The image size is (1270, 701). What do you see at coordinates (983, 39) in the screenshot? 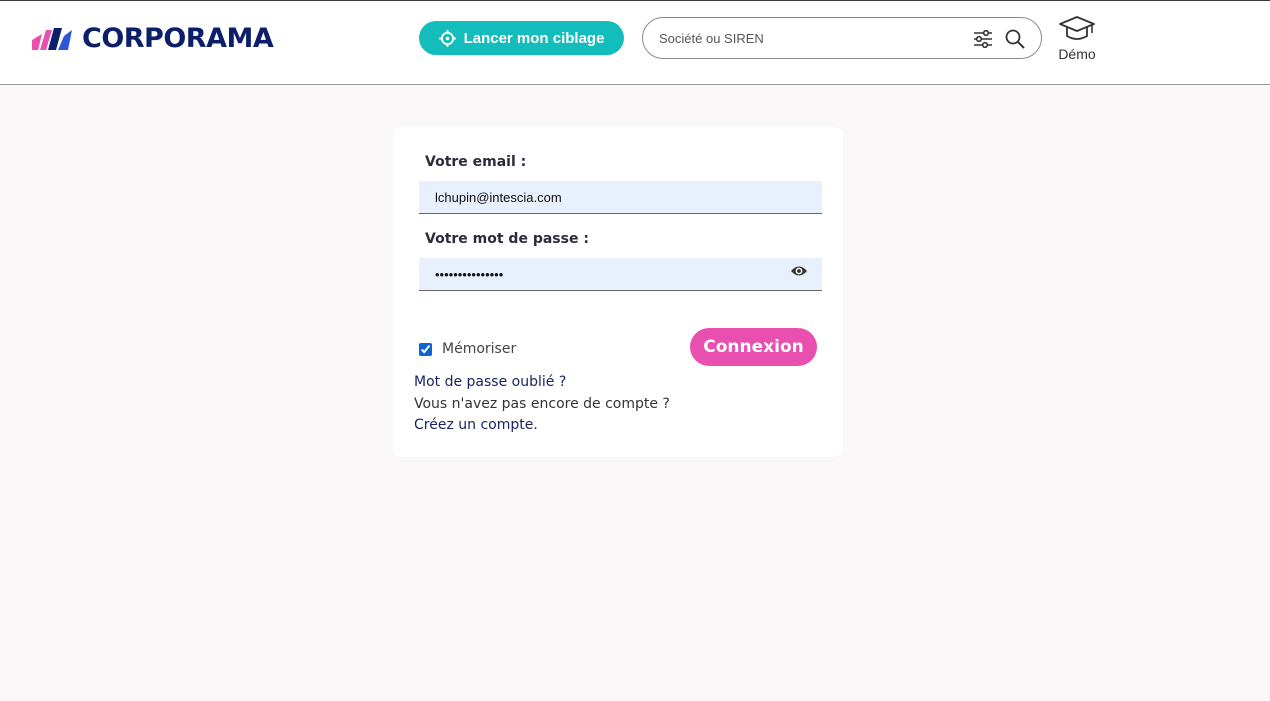
I see `filter-icon` at bounding box center [983, 39].